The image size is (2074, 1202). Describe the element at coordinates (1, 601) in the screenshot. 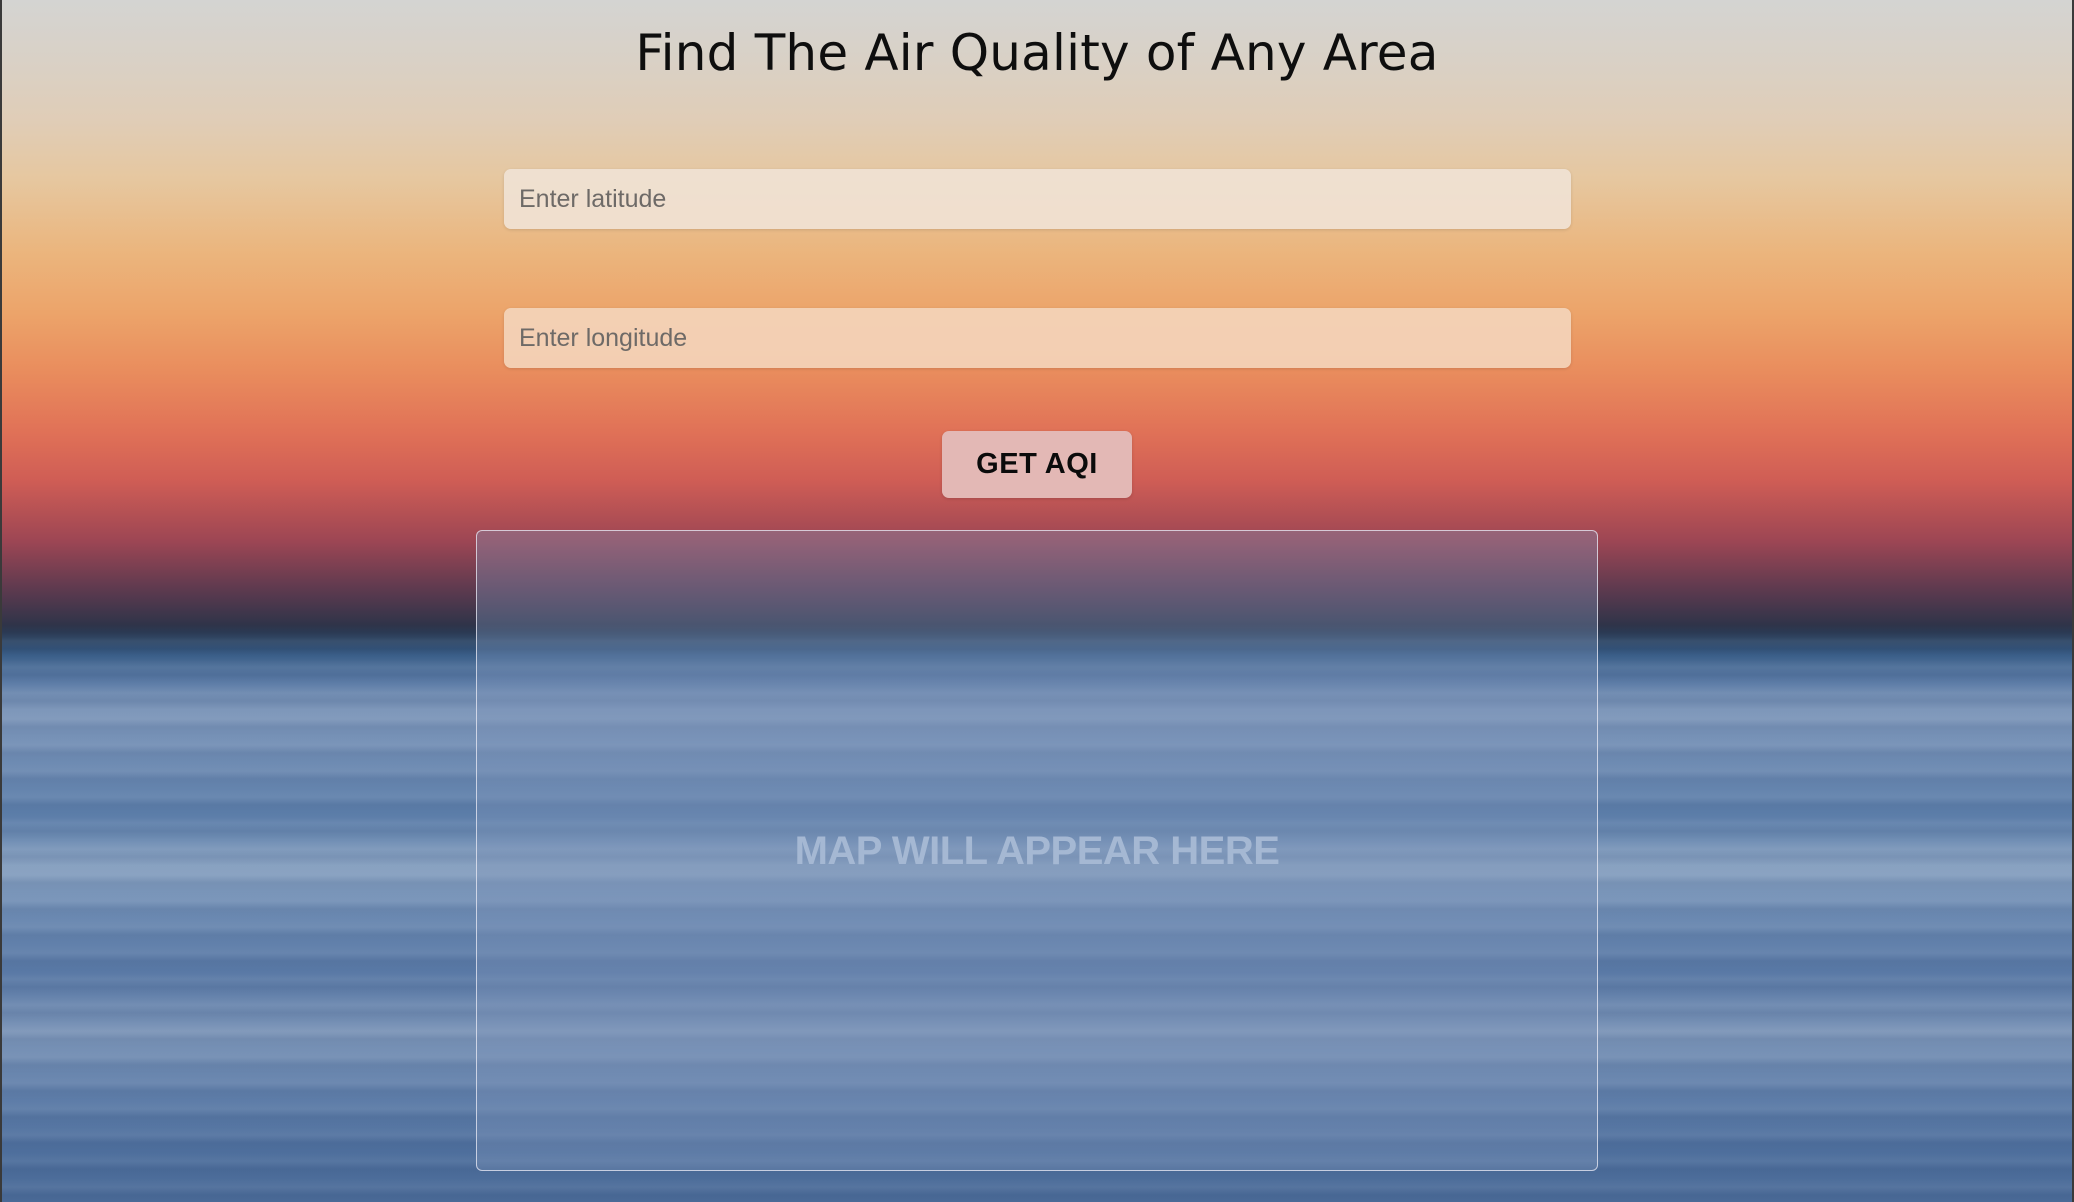

I see `window-edge-left` at that location.